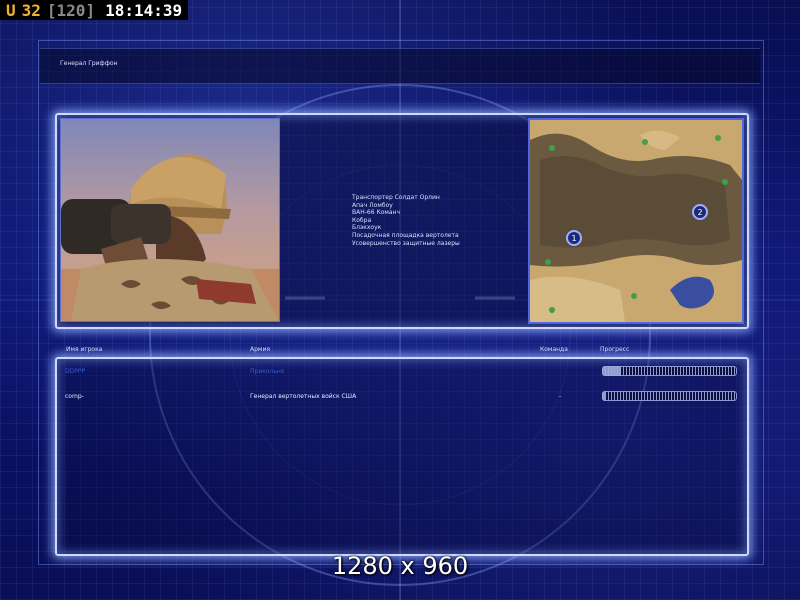 The width and height of the screenshot is (800, 600). I want to click on fps-cap: [120], so click(71, 10).